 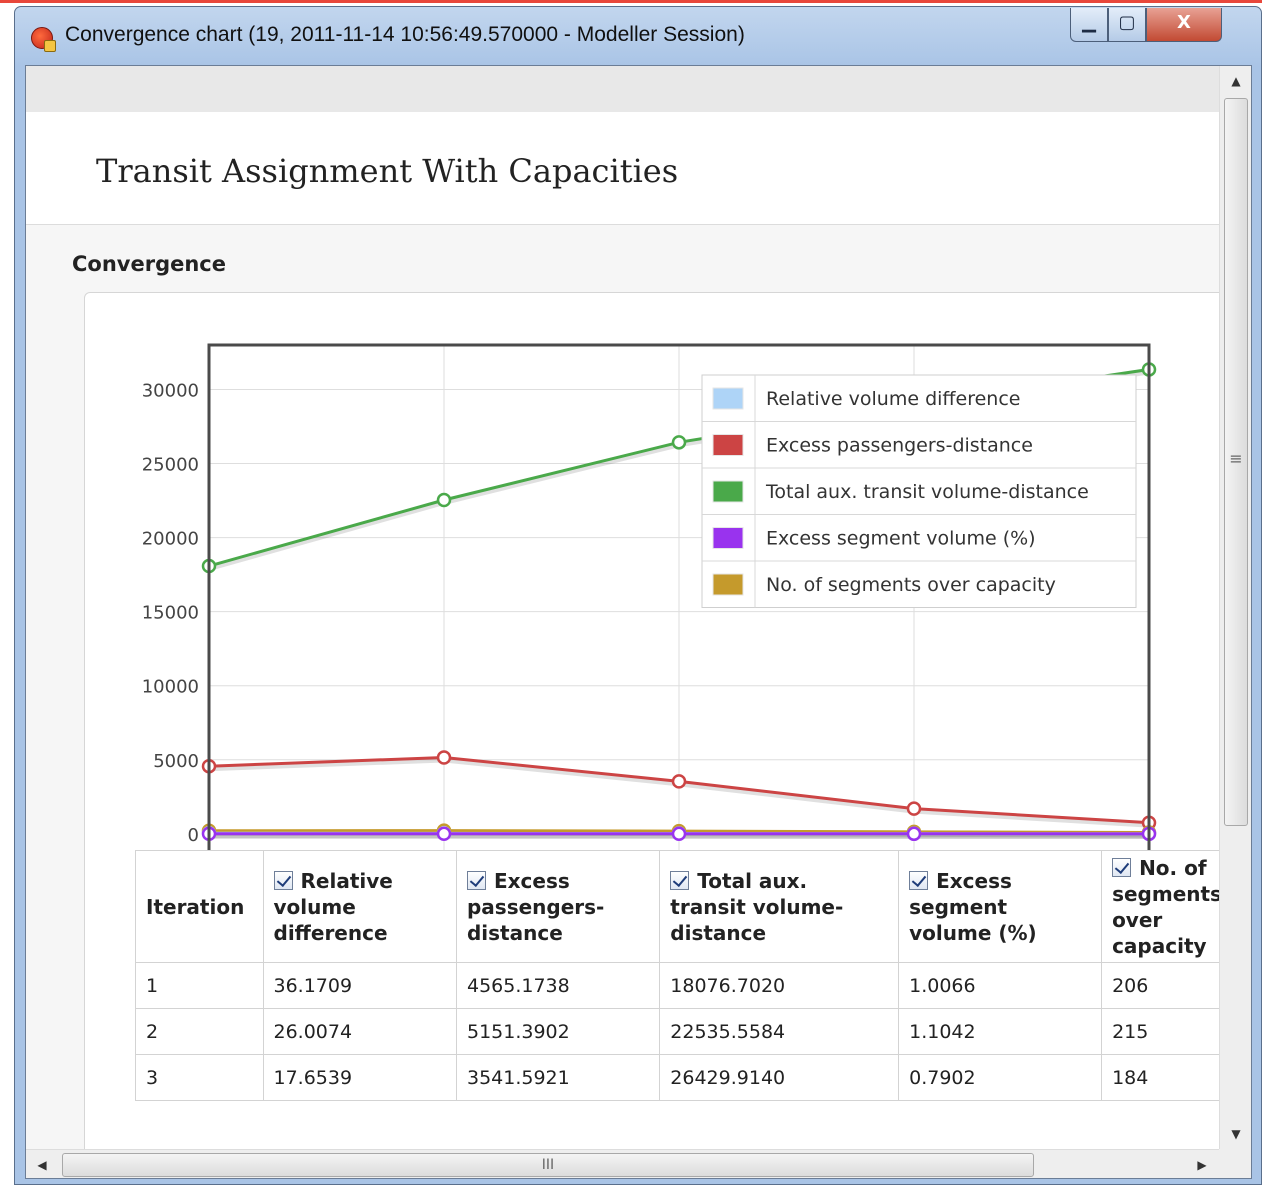 I want to click on arrow-right-icon: ▶, so click(x=1202, y=1165).